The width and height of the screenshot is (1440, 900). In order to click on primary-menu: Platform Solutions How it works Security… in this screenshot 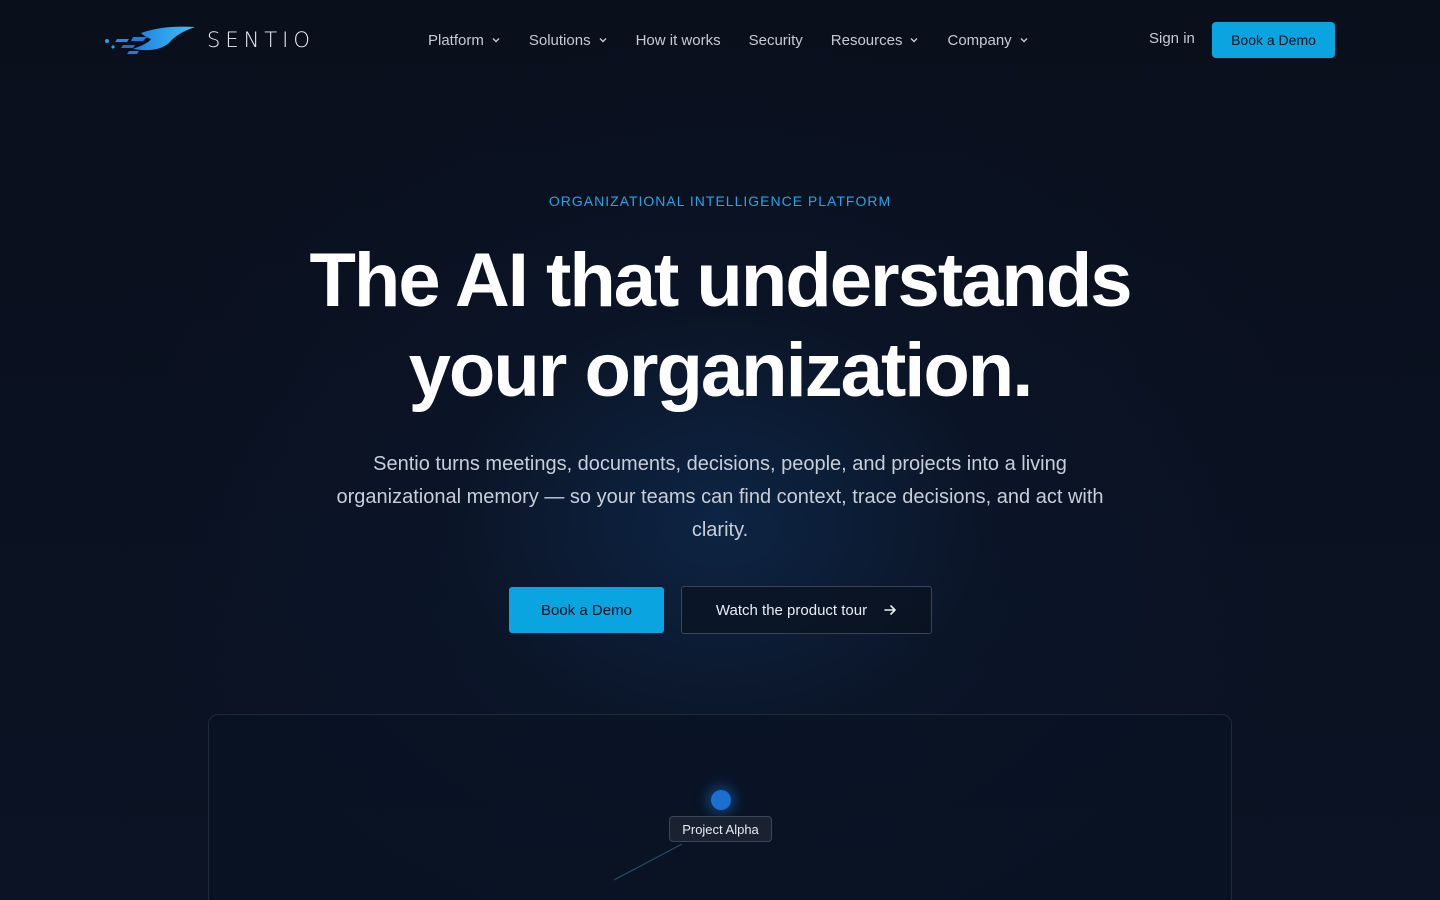, I will do `click(742, 40)`.